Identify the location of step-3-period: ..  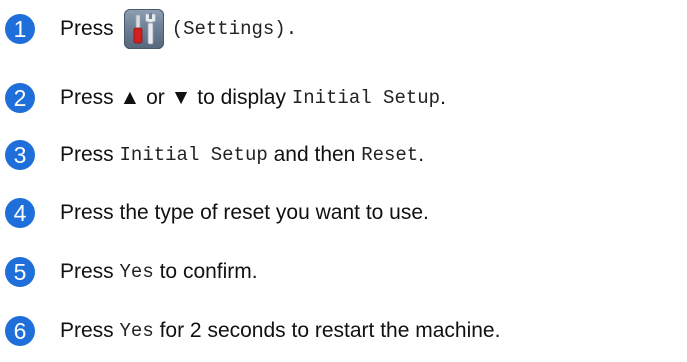
(421, 154).